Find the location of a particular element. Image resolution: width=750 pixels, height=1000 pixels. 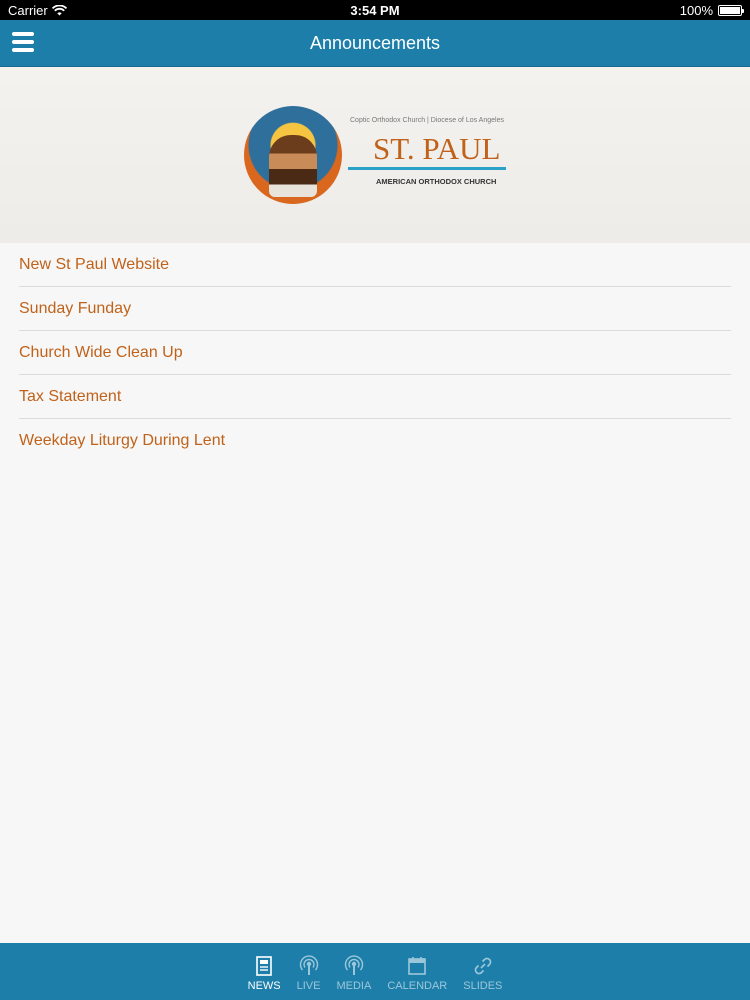

wifi-icon is located at coordinates (59, 9).